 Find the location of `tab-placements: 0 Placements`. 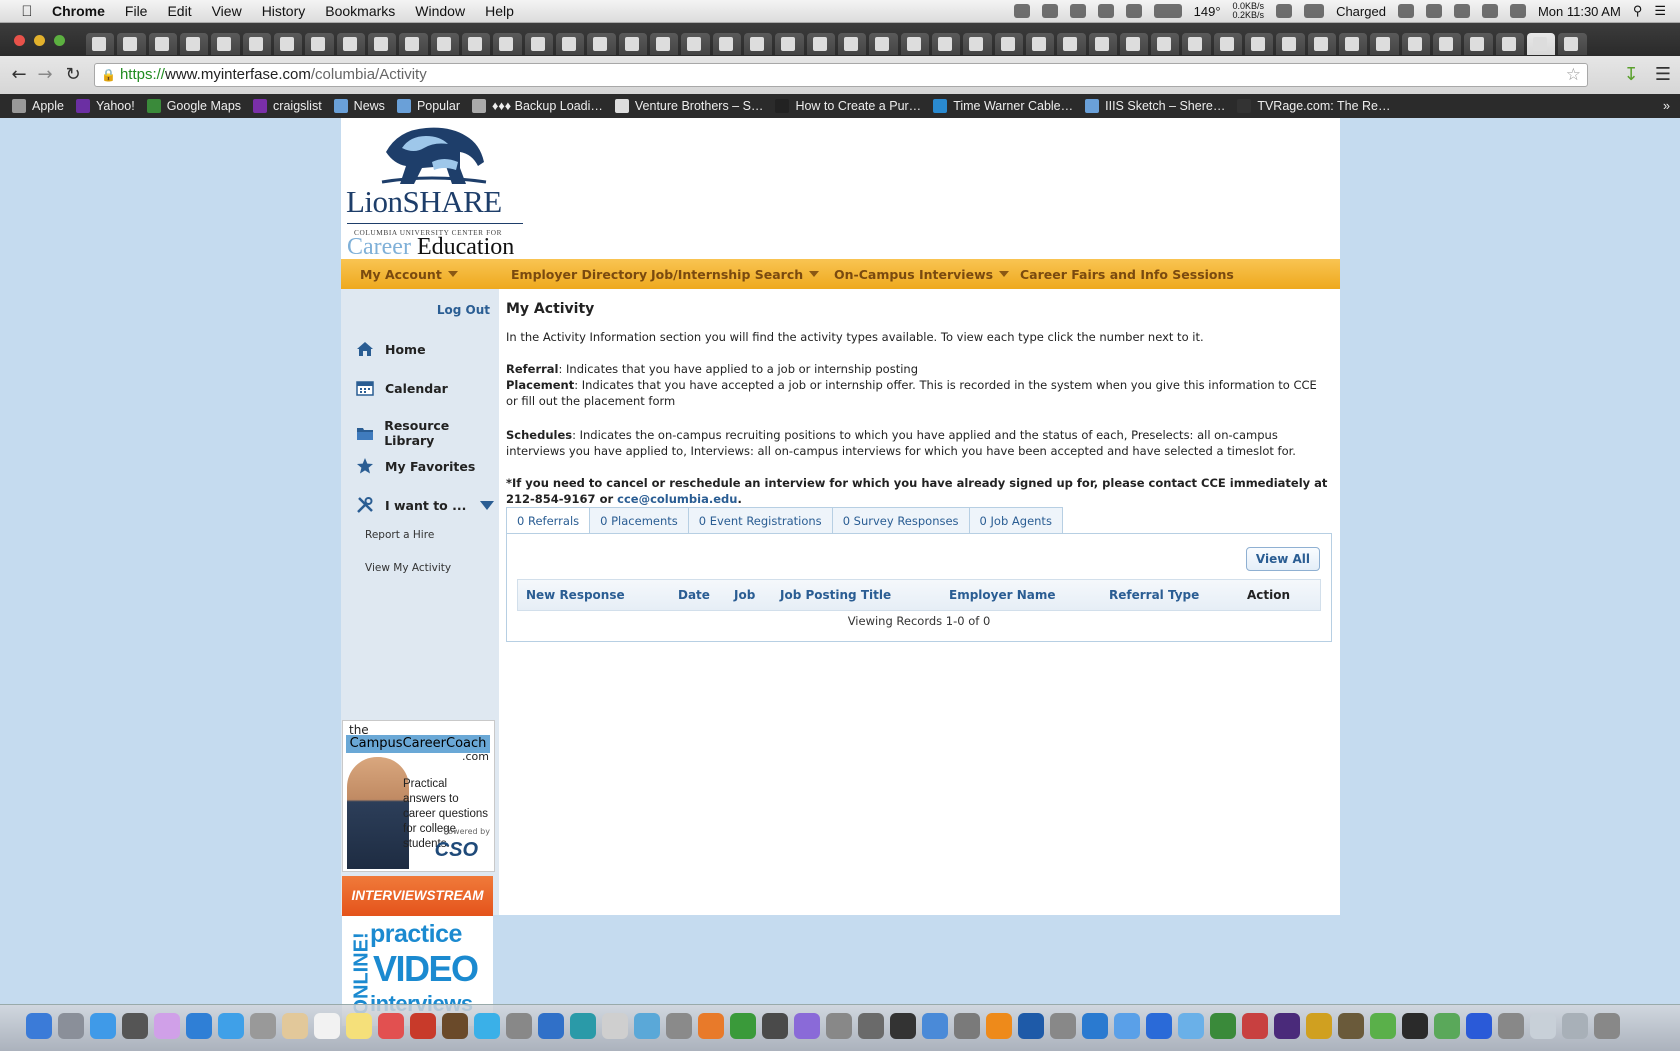

tab-placements: 0 Placements is located at coordinates (638, 521).